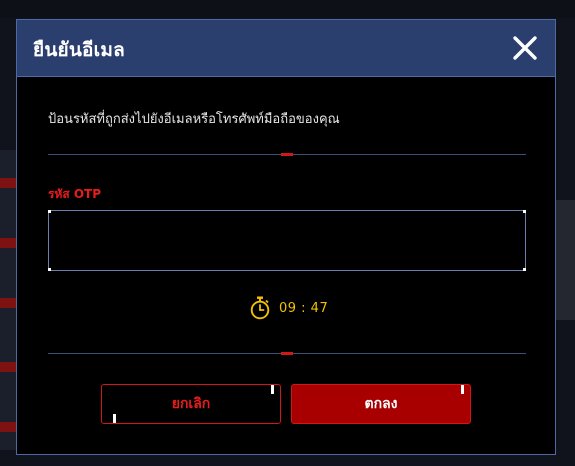 This screenshot has height=466, width=575. Describe the element at coordinates (79, 50) in the screenshot. I see `dialog-title: ยืนยันอีเมล` at that location.